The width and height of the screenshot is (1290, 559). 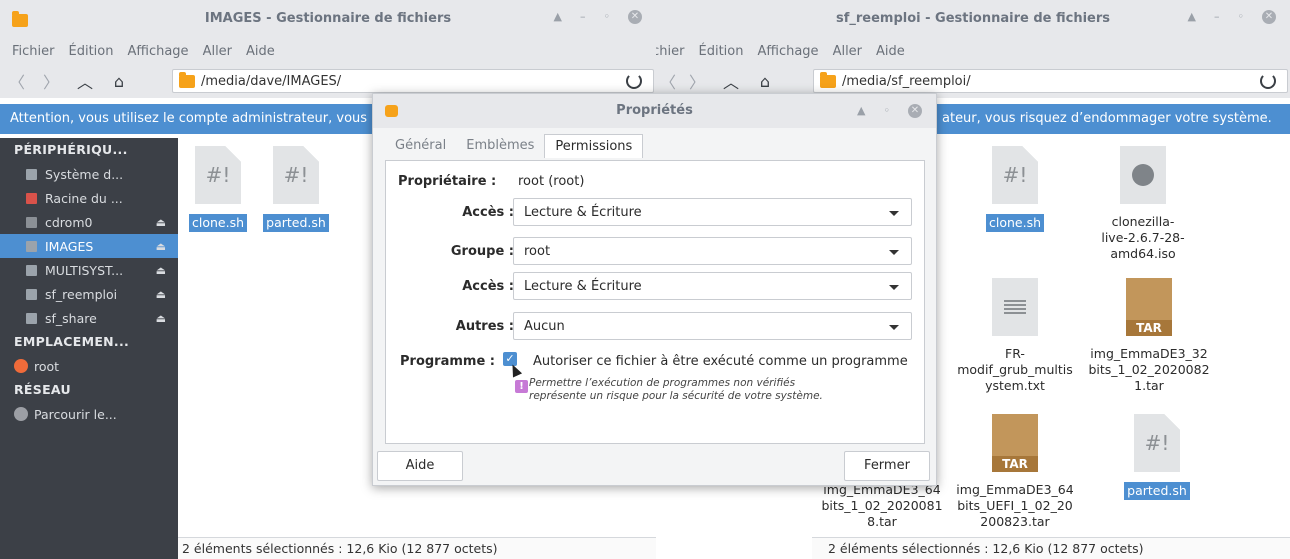 What do you see at coordinates (654, 111) in the screenshot?
I see `dialog-titlebar: Propriétés` at bounding box center [654, 111].